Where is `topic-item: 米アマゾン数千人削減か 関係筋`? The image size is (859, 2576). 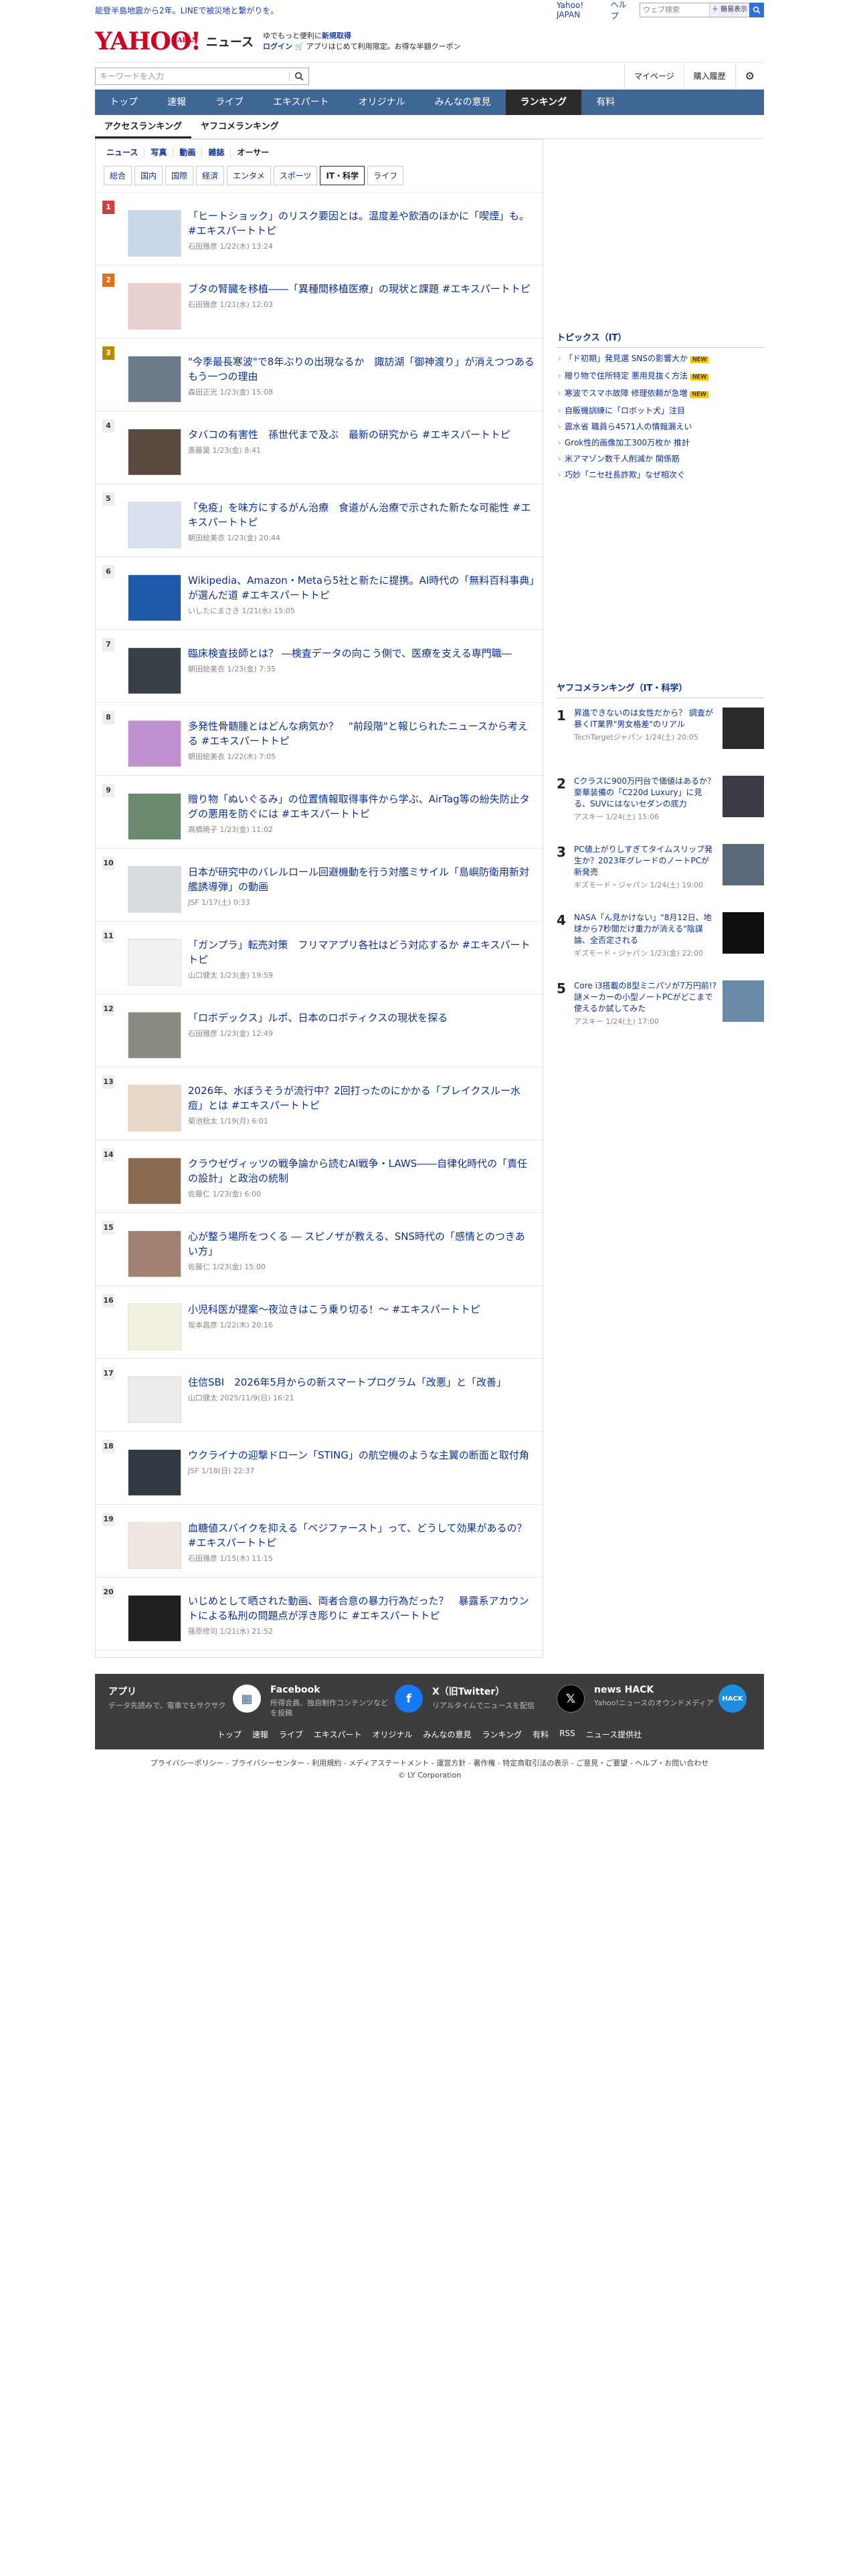
topic-item: 米アマゾン数千人削減か 関係筋 is located at coordinates (660, 459).